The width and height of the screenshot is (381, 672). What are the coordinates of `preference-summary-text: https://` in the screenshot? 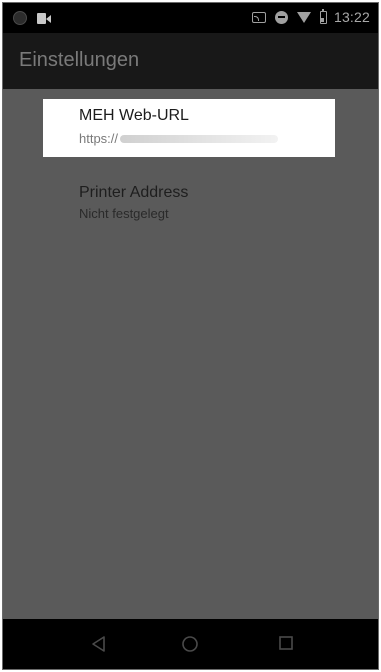 It's located at (99, 138).